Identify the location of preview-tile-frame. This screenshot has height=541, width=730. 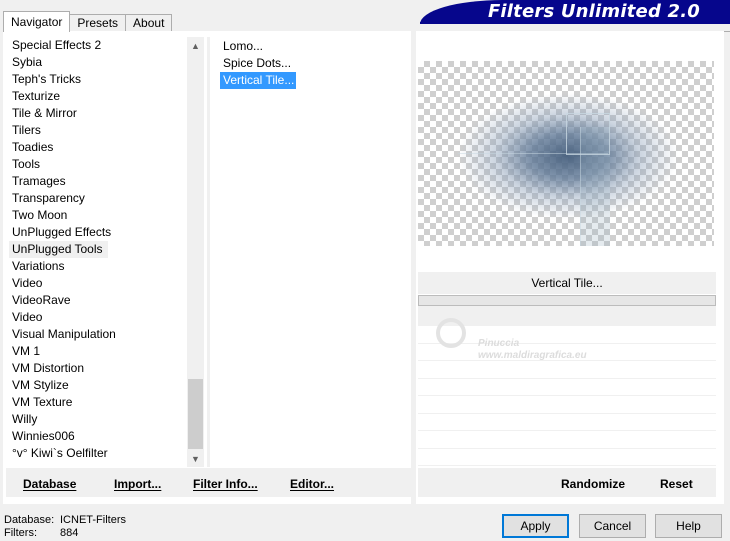
(588, 134).